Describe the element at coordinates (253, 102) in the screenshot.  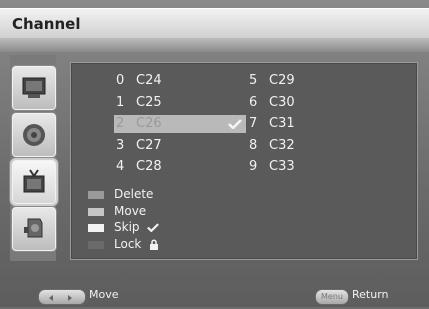
I see `channel-number: 6` at that location.